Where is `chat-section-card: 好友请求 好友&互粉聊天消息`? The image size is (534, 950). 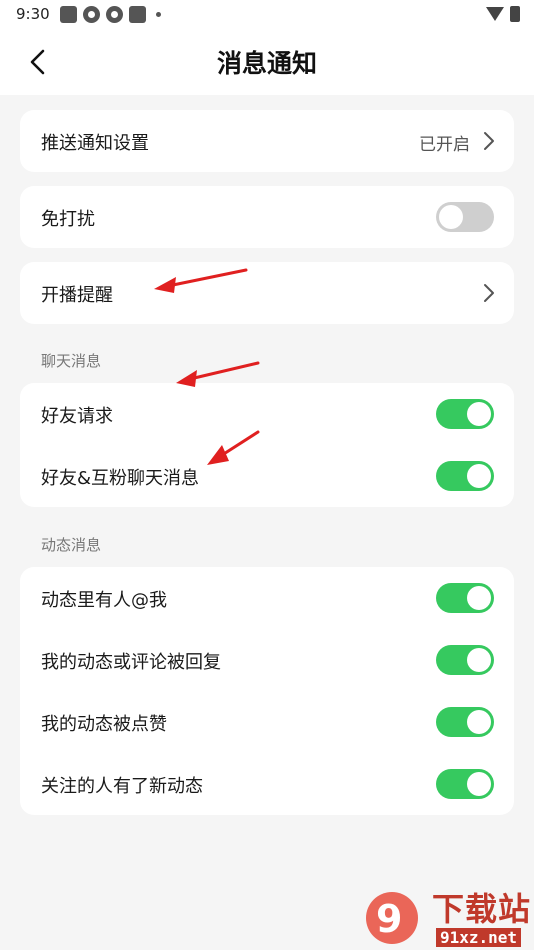
chat-section-card: 好友请求 好友&互粉聊天消息 is located at coordinates (267, 445).